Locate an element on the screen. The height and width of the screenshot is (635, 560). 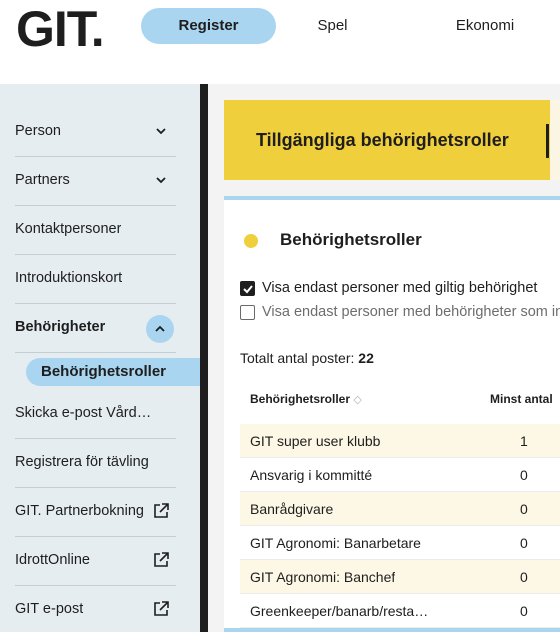
table-row: GIT Agronomi: Banchef 0 is located at coordinates (400, 577).